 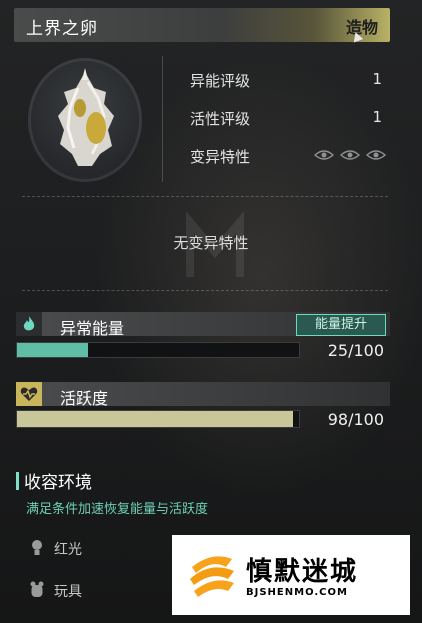 What do you see at coordinates (86, 117) in the screenshot?
I see `egg-icon` at bounding box center [86, 117].